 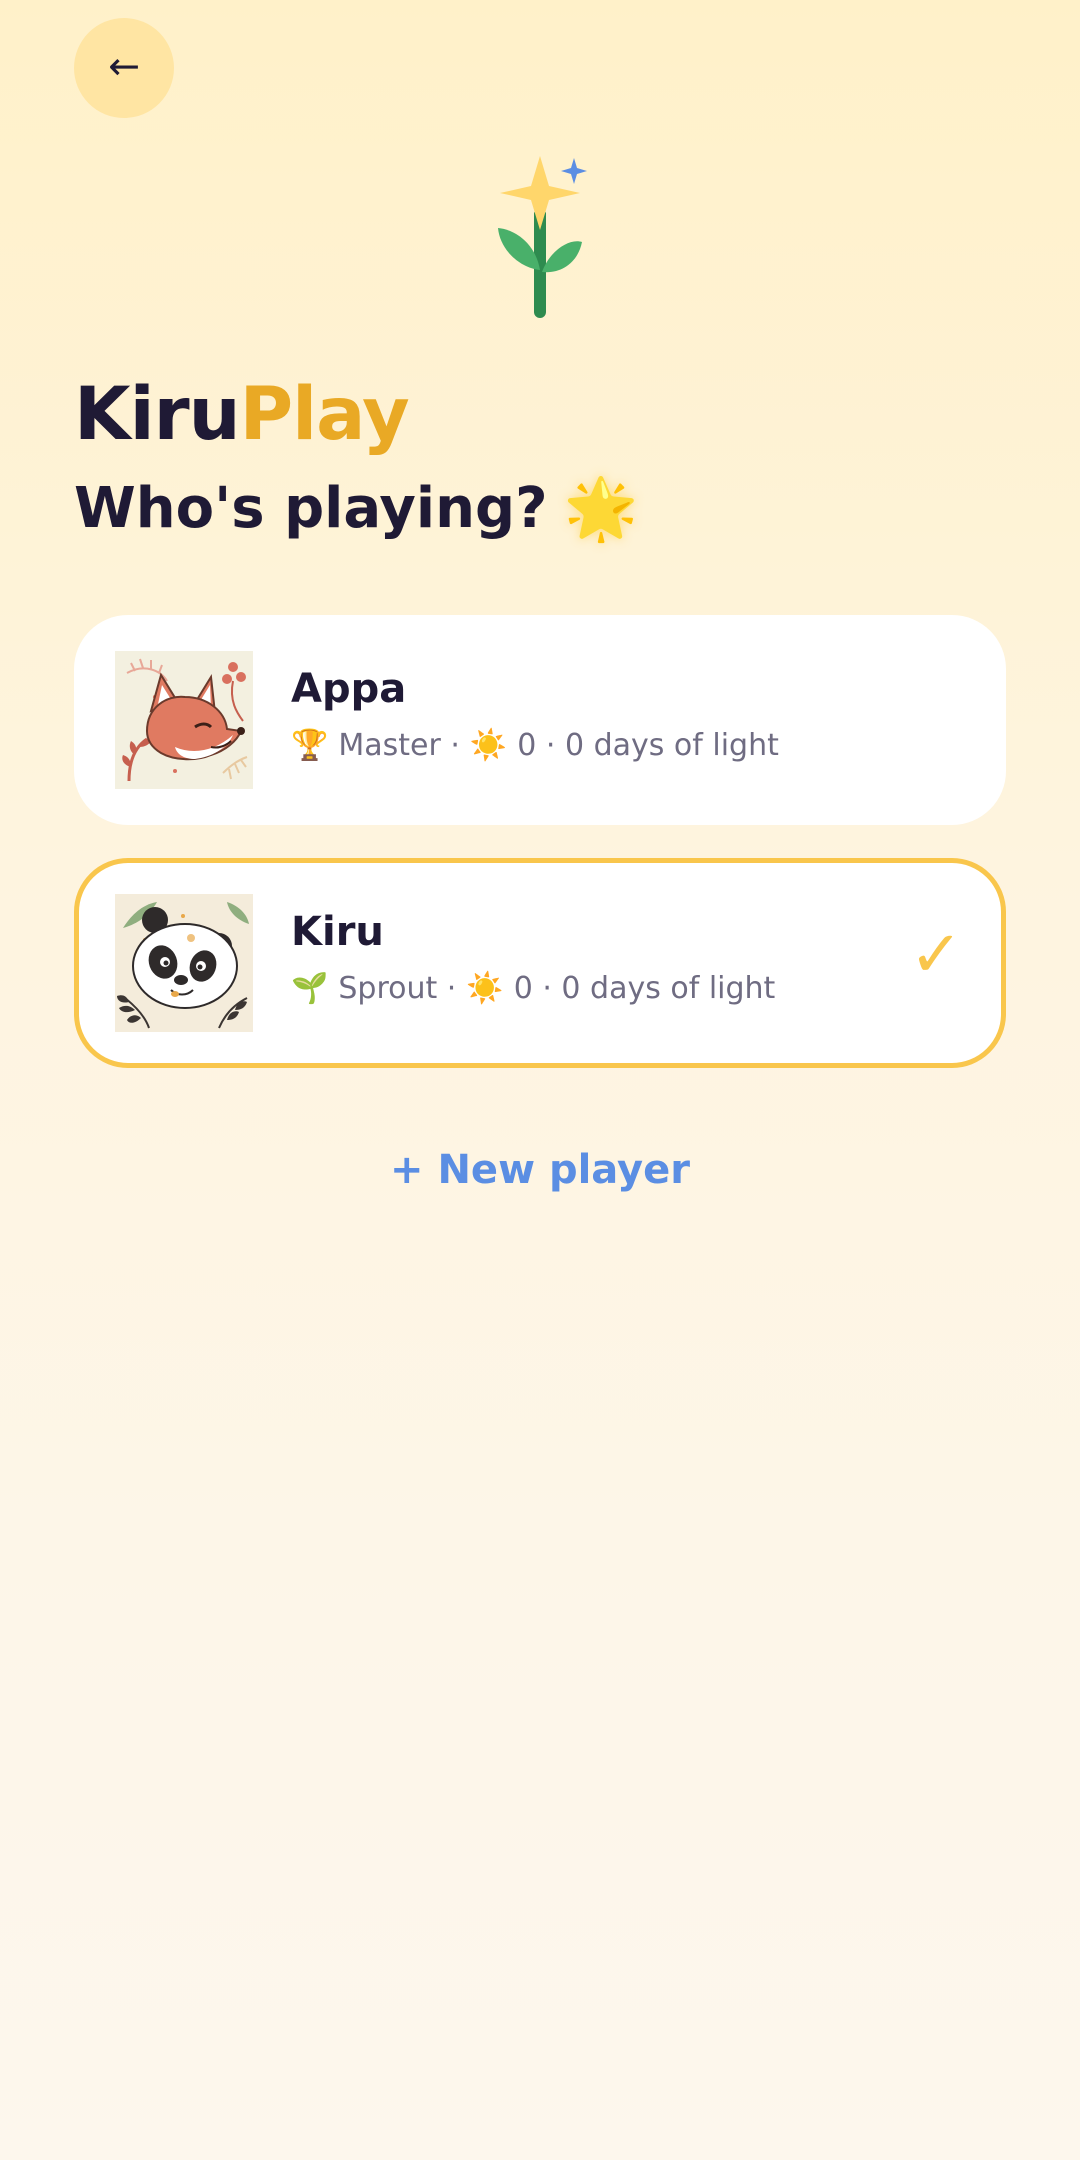 I want to click on player-stats: 🌱 Sprout · ☀️ 0 · 0 days of light, so click(x=533, y=989).